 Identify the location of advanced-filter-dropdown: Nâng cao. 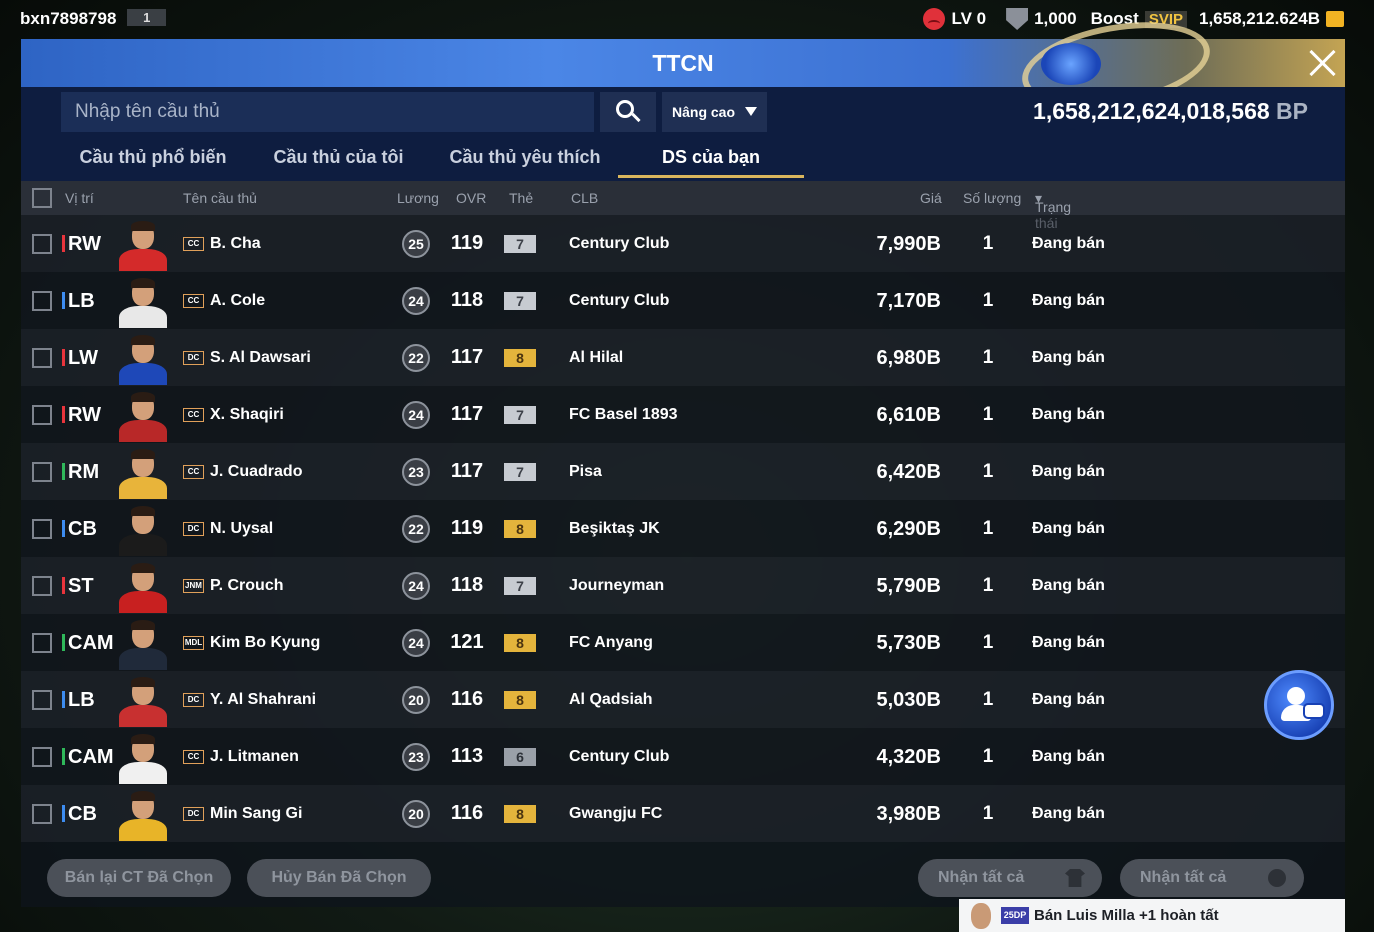
(714, 112).